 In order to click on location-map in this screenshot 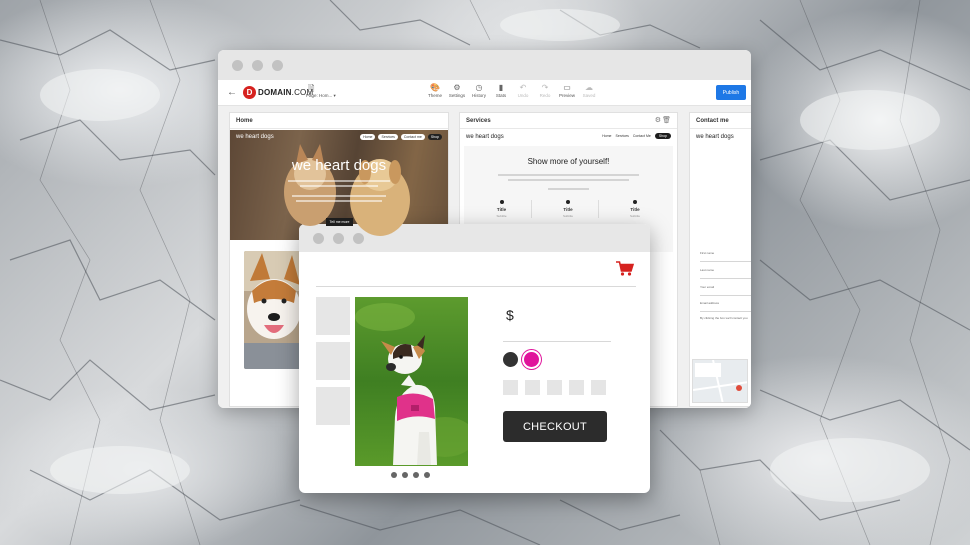, I will do `click(720, 381)`.